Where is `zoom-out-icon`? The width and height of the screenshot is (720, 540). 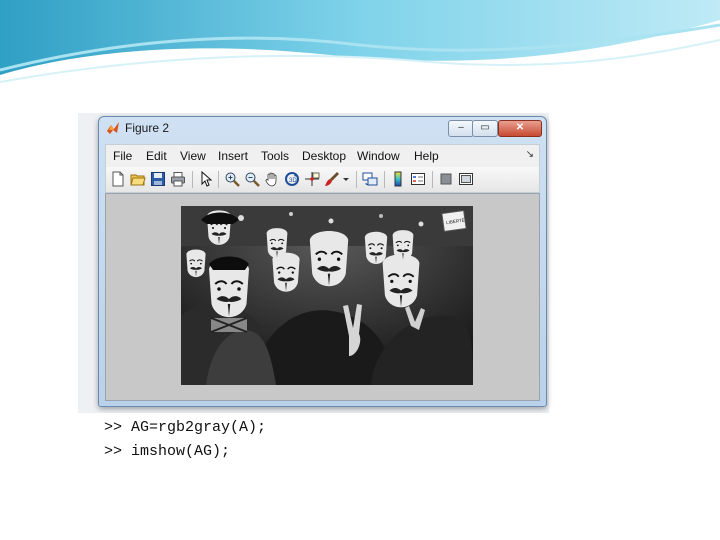 zoom-out-icon is located at coordinates (252, 179).